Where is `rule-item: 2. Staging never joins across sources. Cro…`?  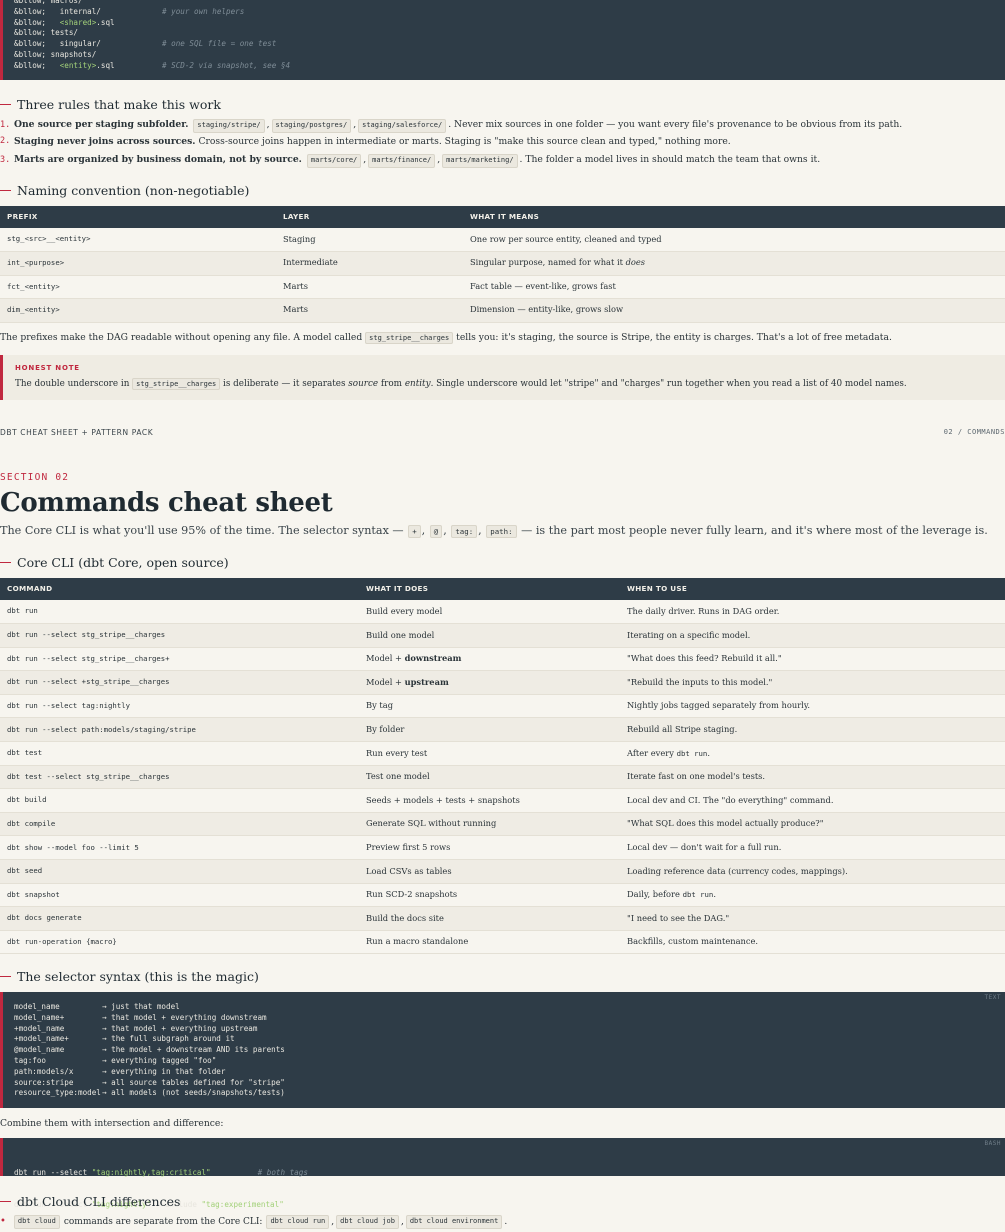
rule-item: 2. Staging never joins across sources. Cro… is located at coordinates (365, 142).